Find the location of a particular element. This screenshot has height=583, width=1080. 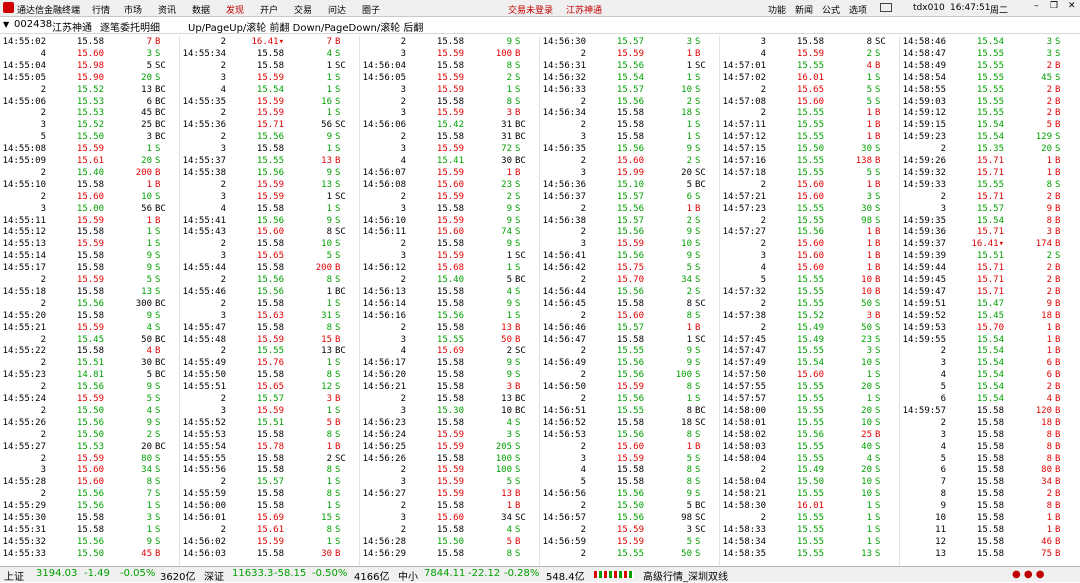

menu-item-7: 问达 is located at coordinates (337, 9).